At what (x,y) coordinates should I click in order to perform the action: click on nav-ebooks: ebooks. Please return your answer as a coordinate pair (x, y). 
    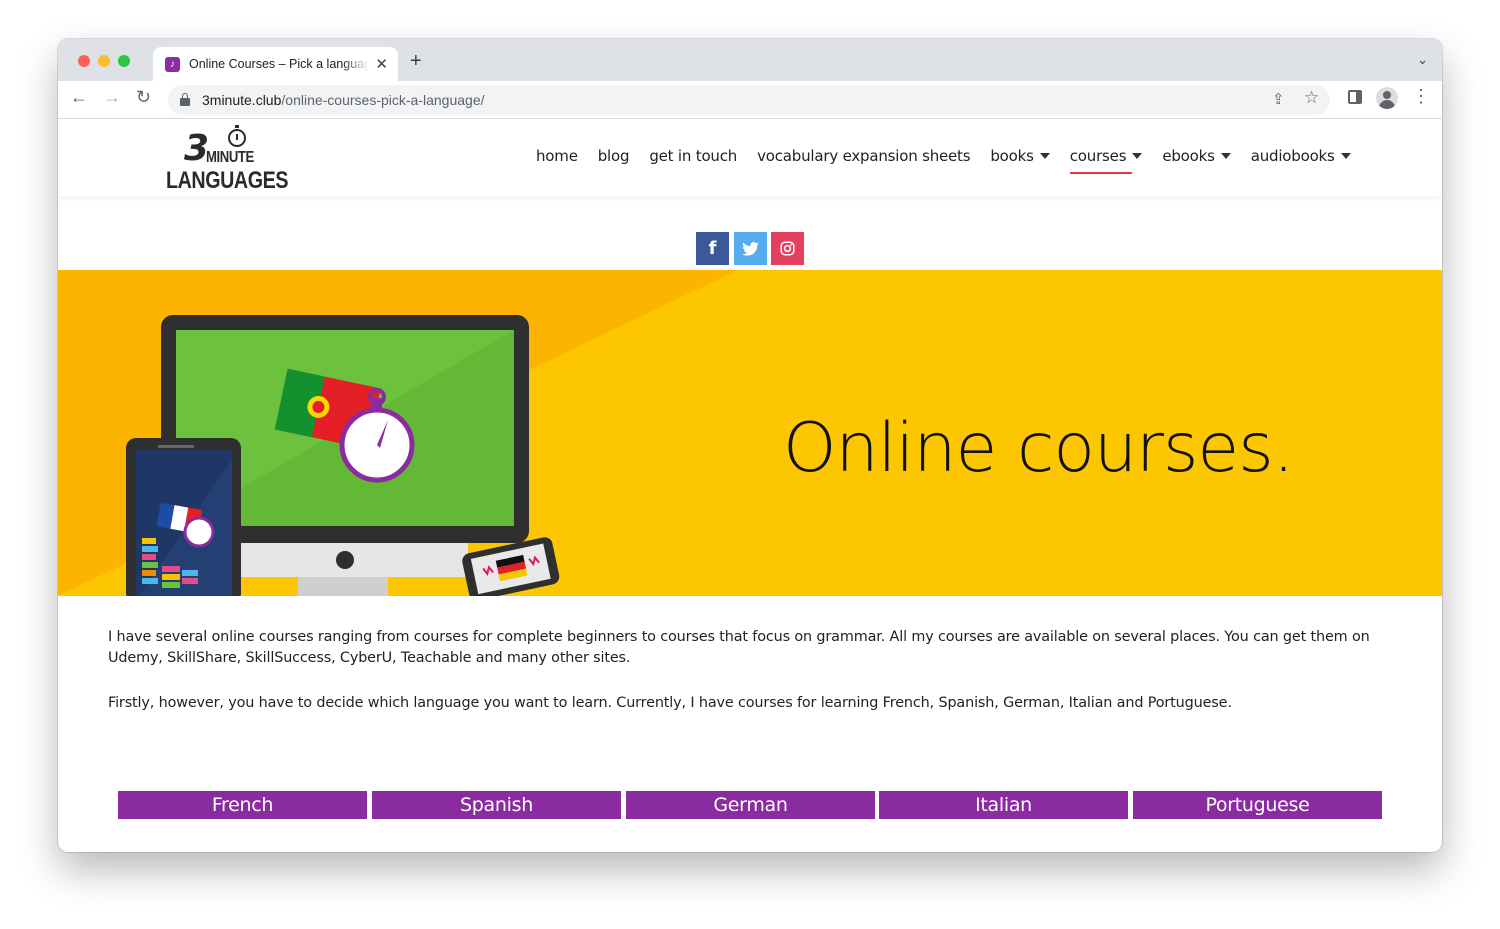
    Looking at the image, I should click on (1196, 156).